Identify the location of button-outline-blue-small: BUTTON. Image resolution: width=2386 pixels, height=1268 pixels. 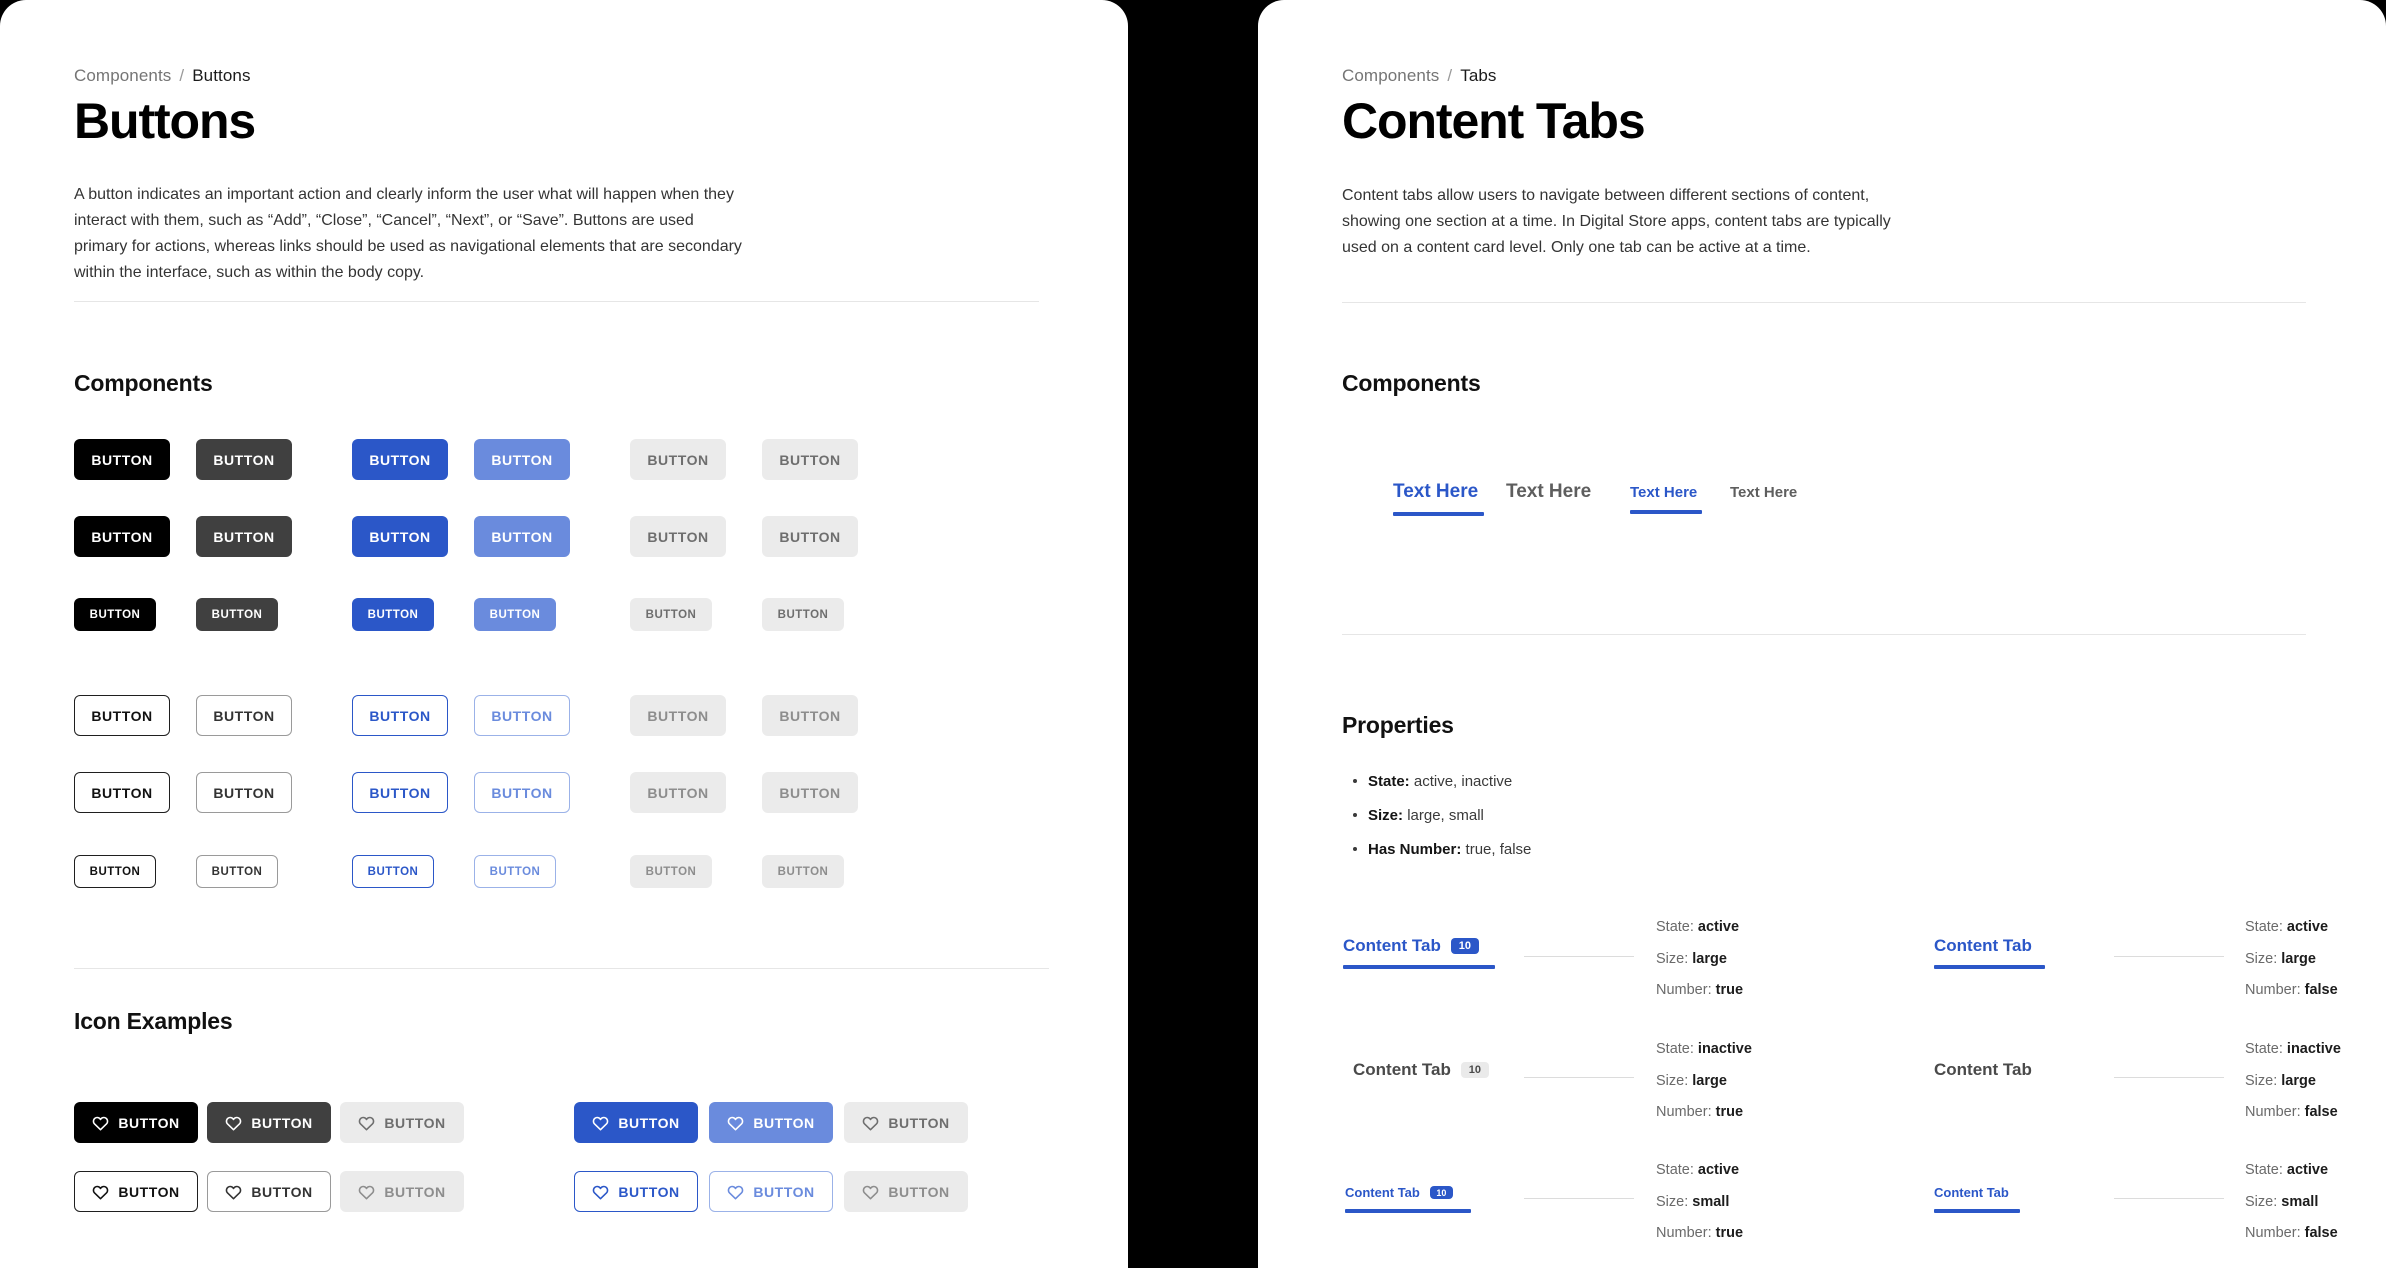
(393, 871).